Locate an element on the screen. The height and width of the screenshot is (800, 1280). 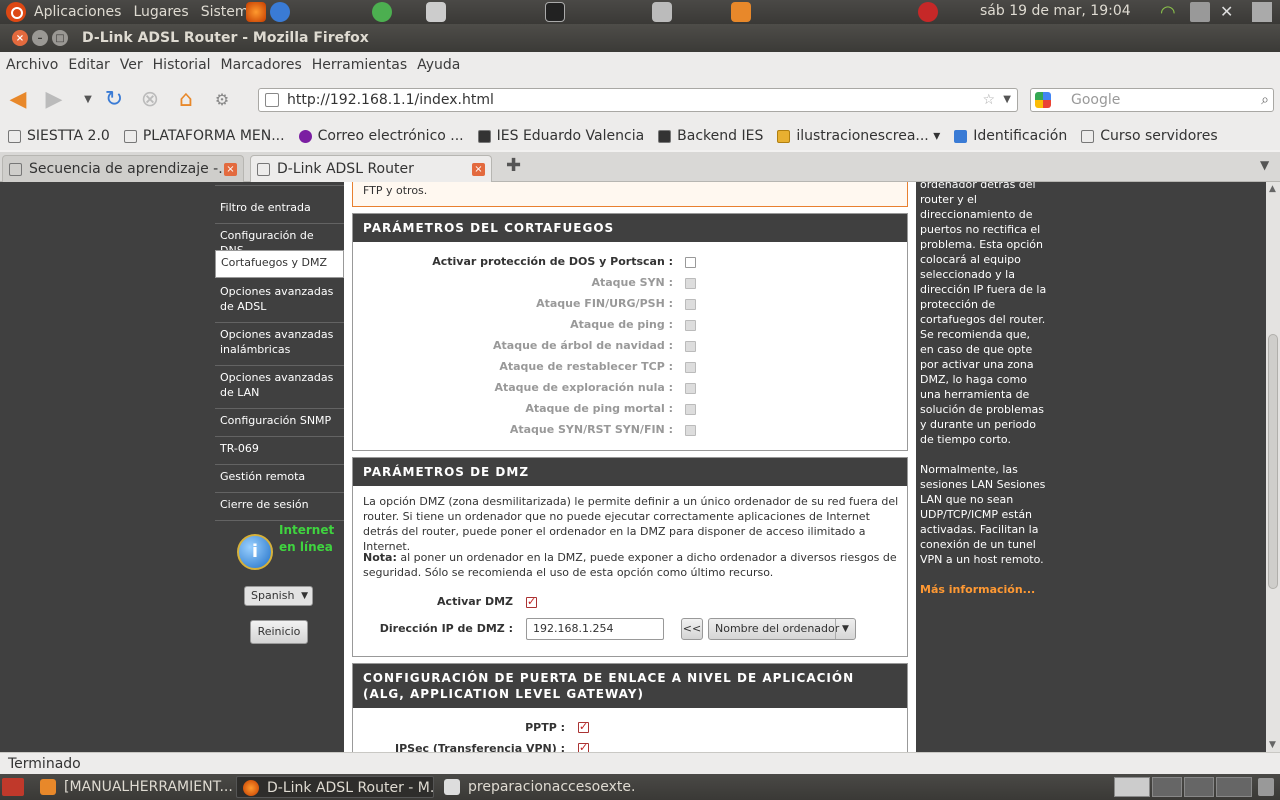
reboot-button: Reinicio is located at coordinates (279, 632).